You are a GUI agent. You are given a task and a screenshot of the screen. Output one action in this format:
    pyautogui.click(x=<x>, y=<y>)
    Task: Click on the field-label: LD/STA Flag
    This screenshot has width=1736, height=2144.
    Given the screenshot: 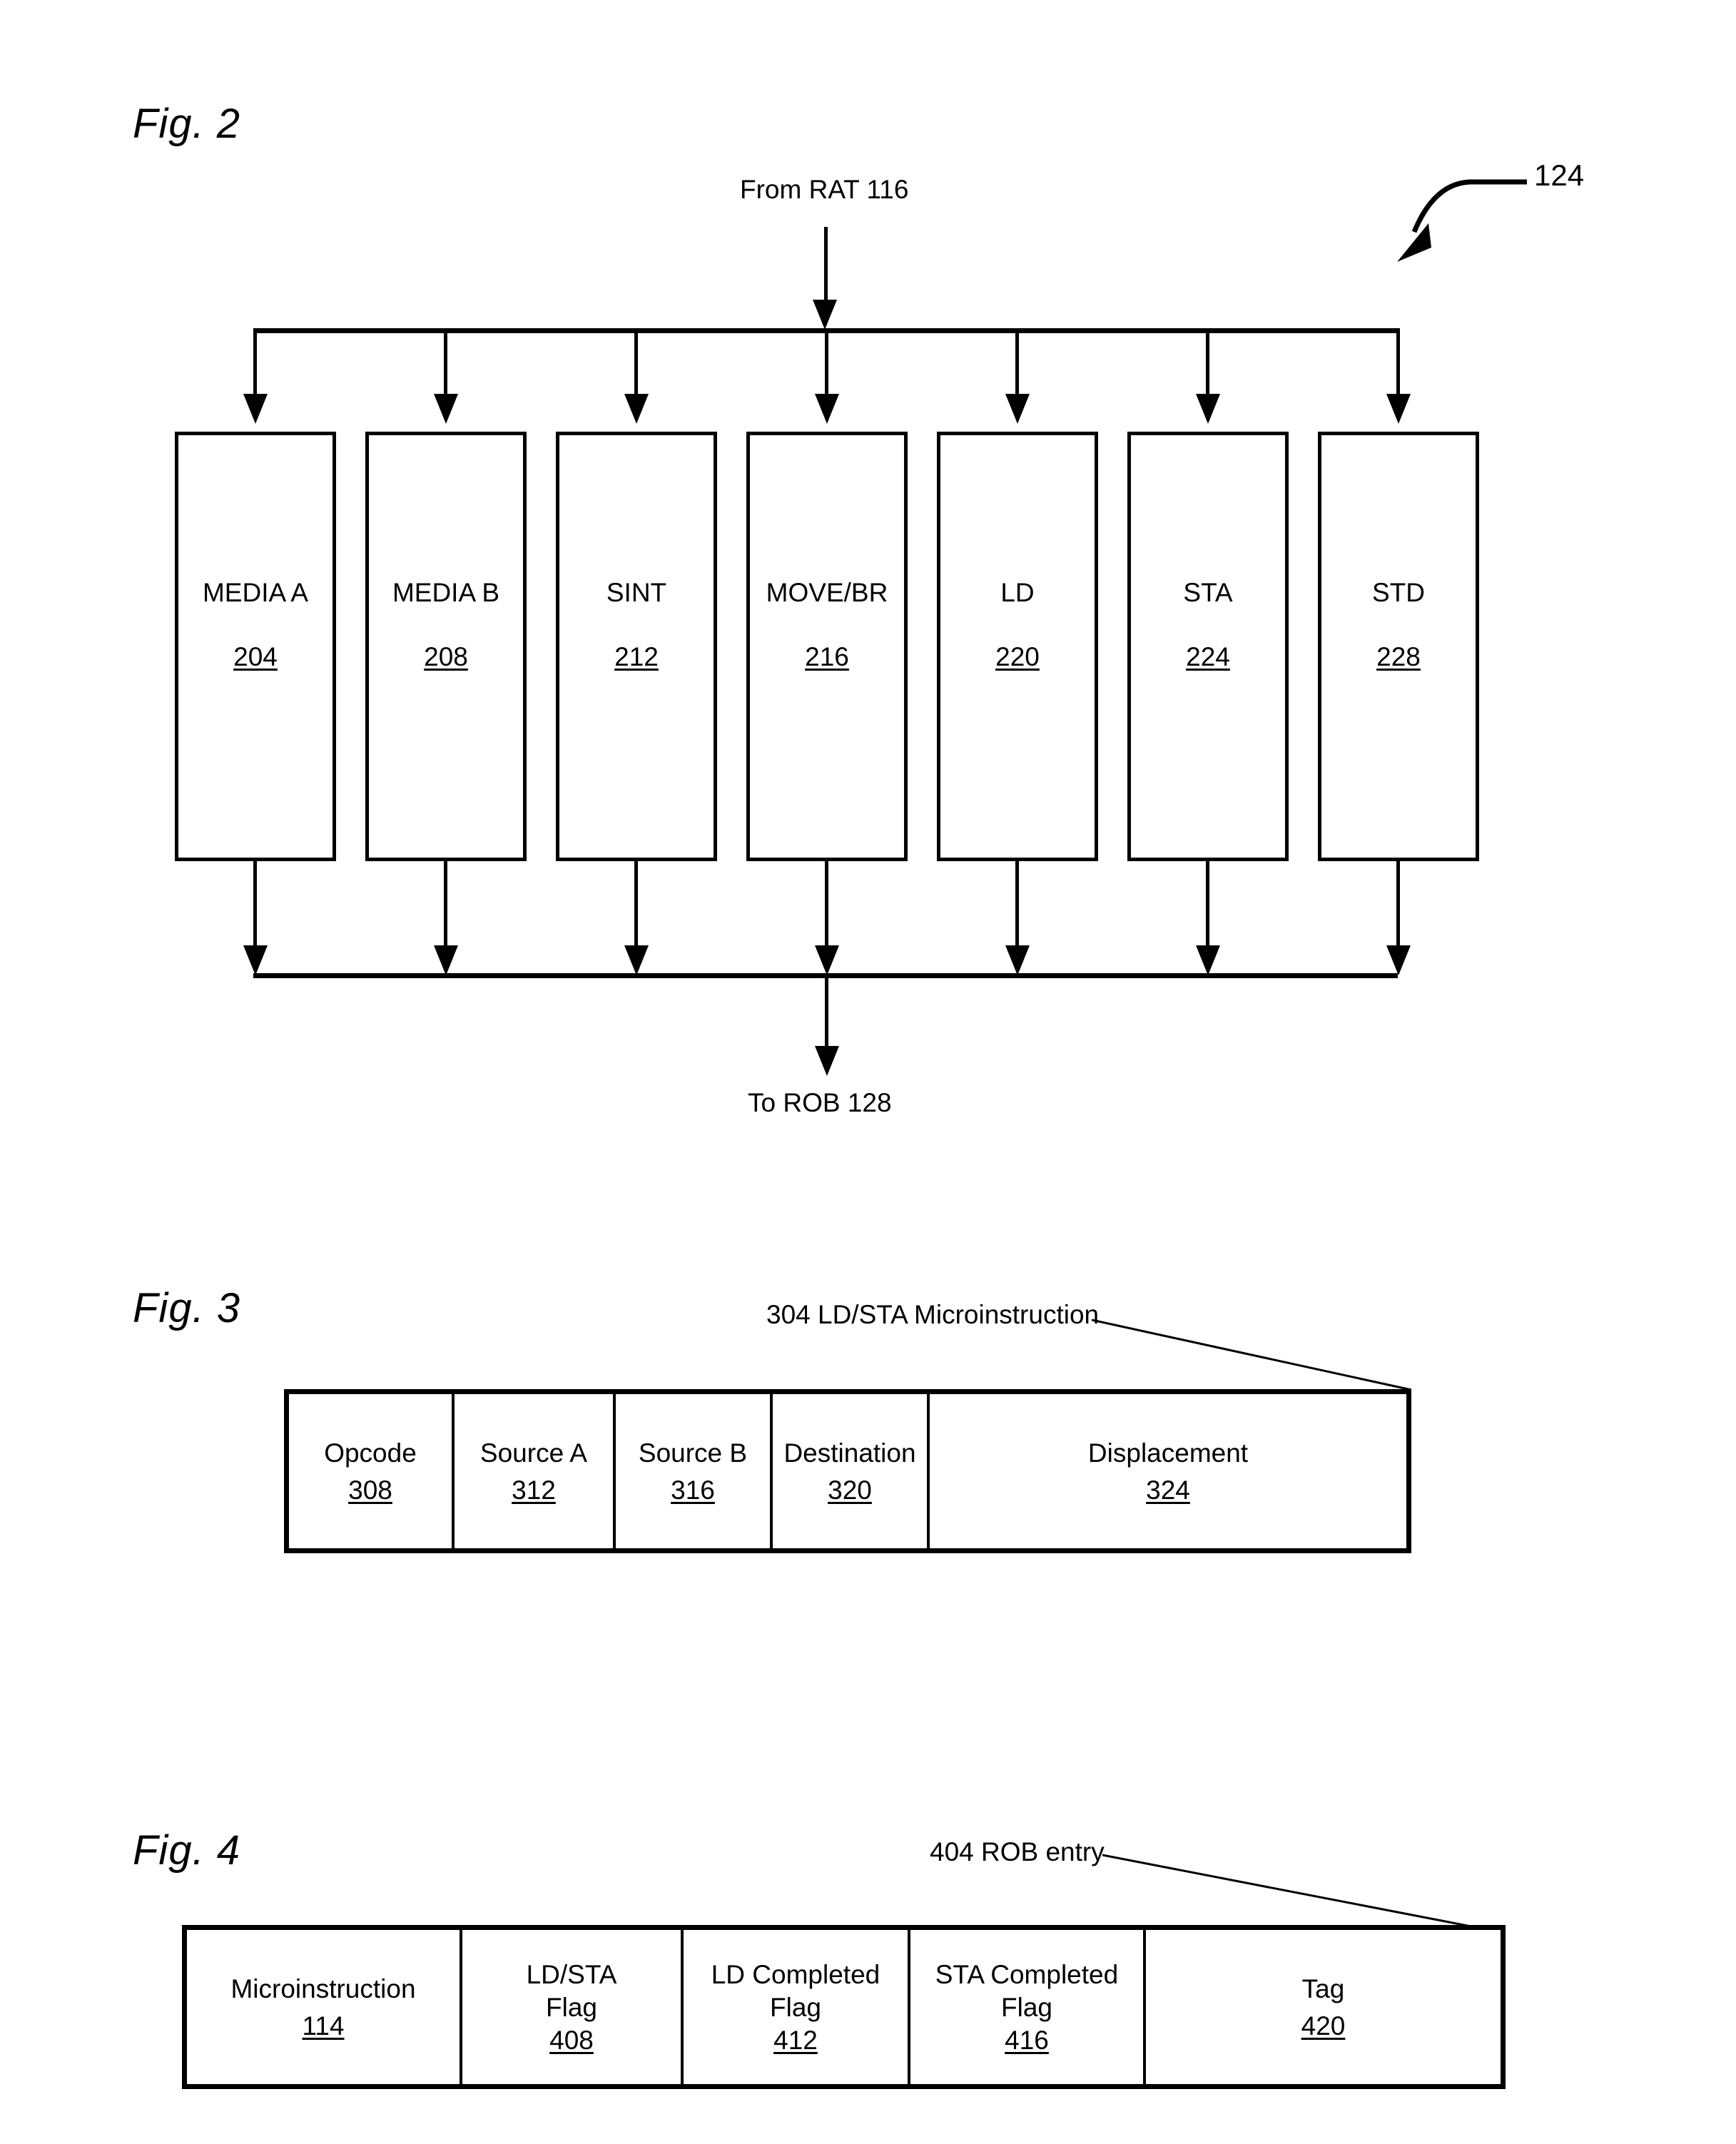 What is the action you would take?
    pyautogui.click(x=571, y=1990)
    